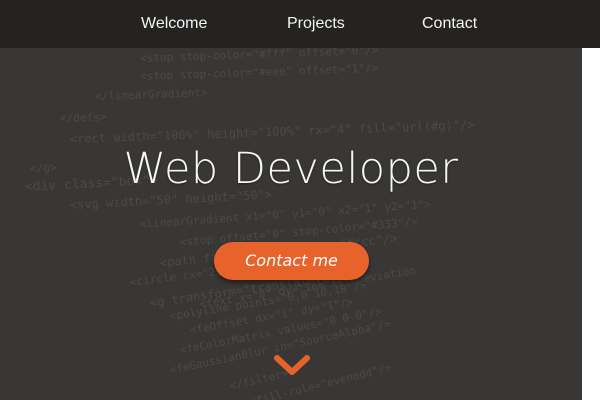 This screenshot has height=400, width=600. Describe the element at coordinates (316, 24) in the screenshot. I see `nav-link-projects: Projects` at that location.